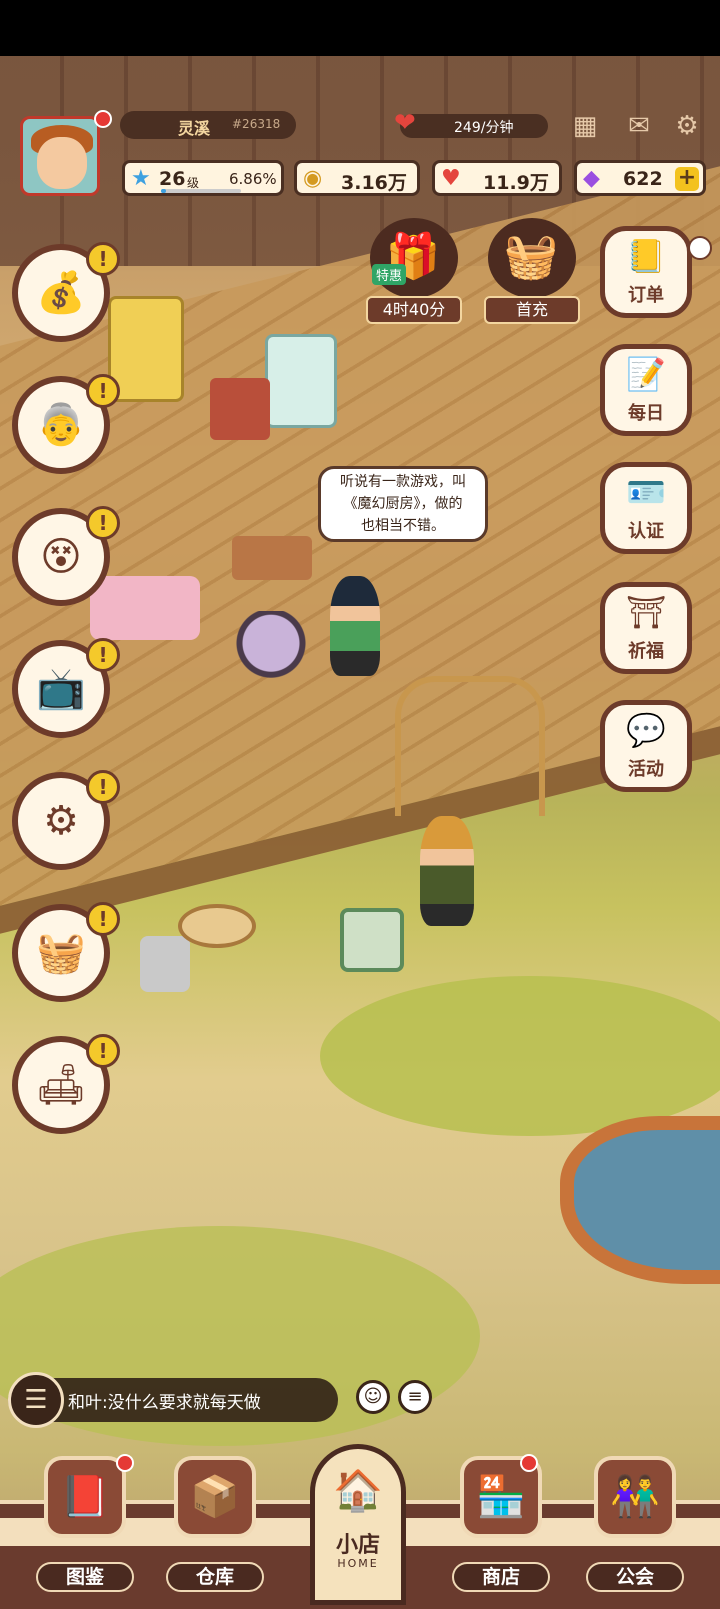 This screenshot has width=720, height=1609. I want to click on mail-icon: ✉, so click(639, 126).